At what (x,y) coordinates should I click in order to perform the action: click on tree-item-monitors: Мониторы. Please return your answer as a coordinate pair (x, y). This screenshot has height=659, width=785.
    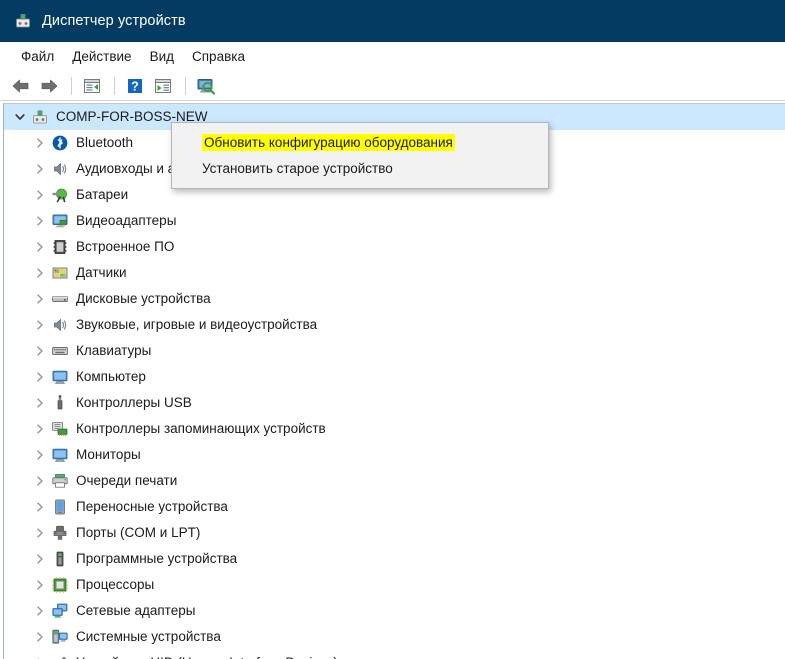
    Looking at the image, I should click on (394, 455).